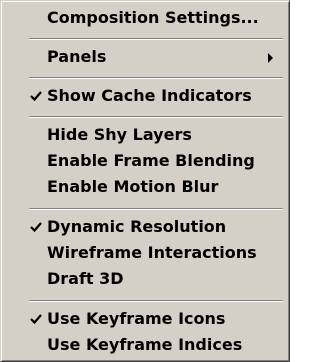 This screenshot has width=320, height=362. I want to click on submenu-arrow-icon, so click(270, 58).